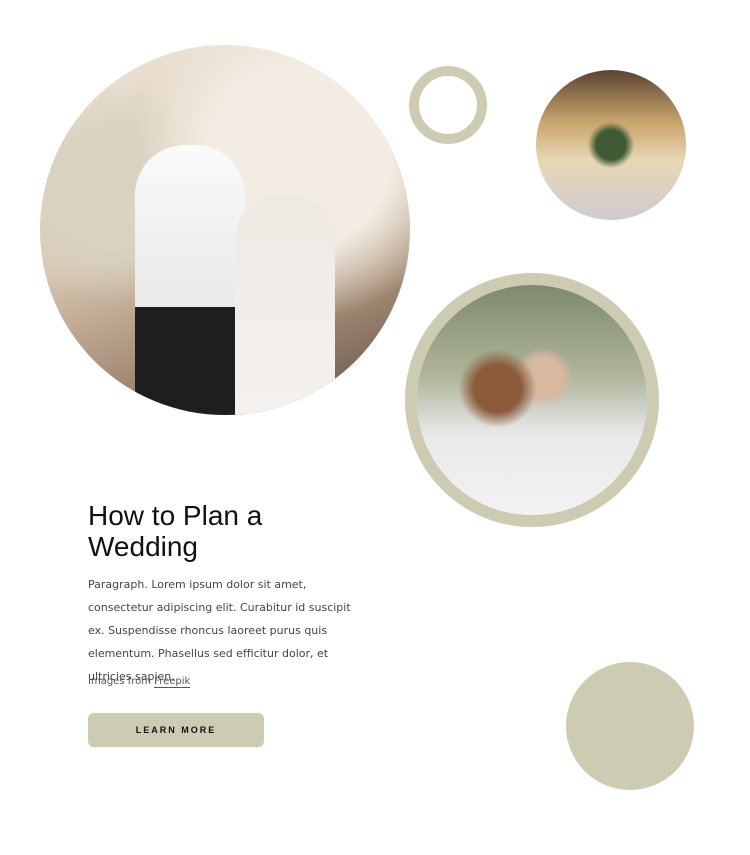 The height and width of the screenshot is (855, 750). Describe the element at coordinates (448, 105) in the screenshot. I see `decorative-ring` at that location.